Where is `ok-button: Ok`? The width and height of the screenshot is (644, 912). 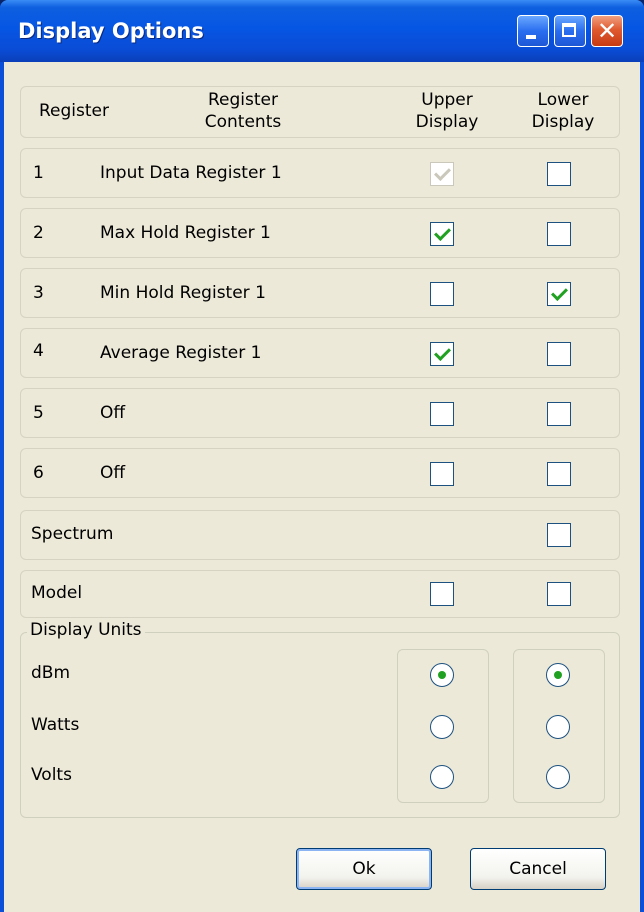
ok-button: Ok is located at coordinates (364, 869).